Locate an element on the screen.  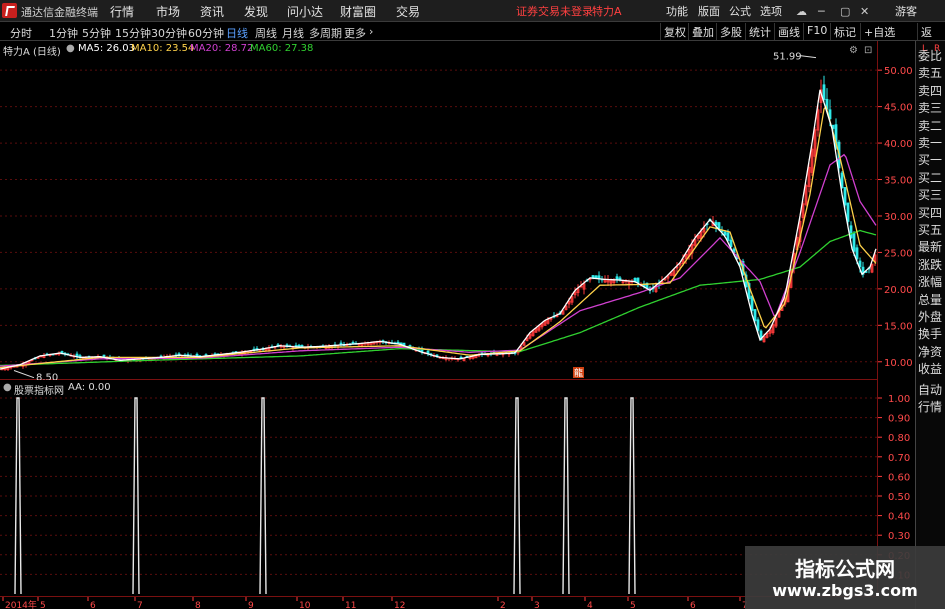
price-tick-label: 35.00 is located at coordinates (898, 181).